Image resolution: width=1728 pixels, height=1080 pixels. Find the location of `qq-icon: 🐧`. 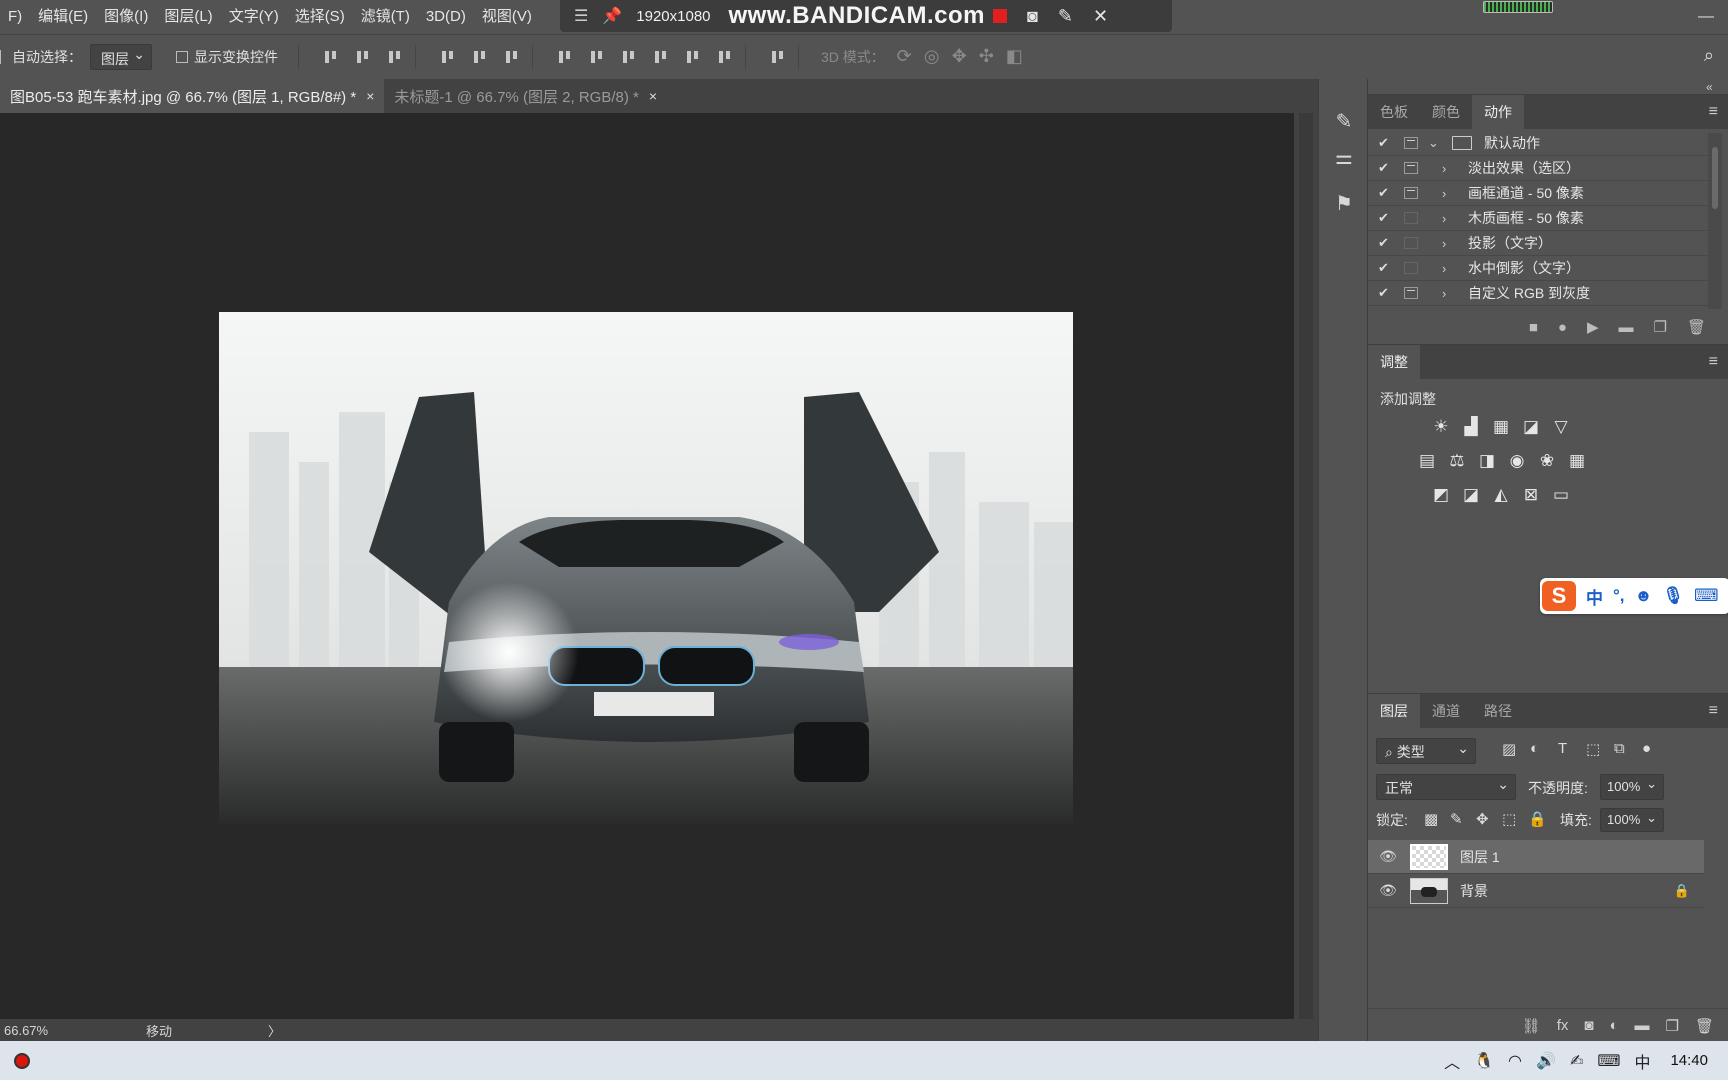

qq-icon: 🐧 is located at coordinates (1484, 1061).